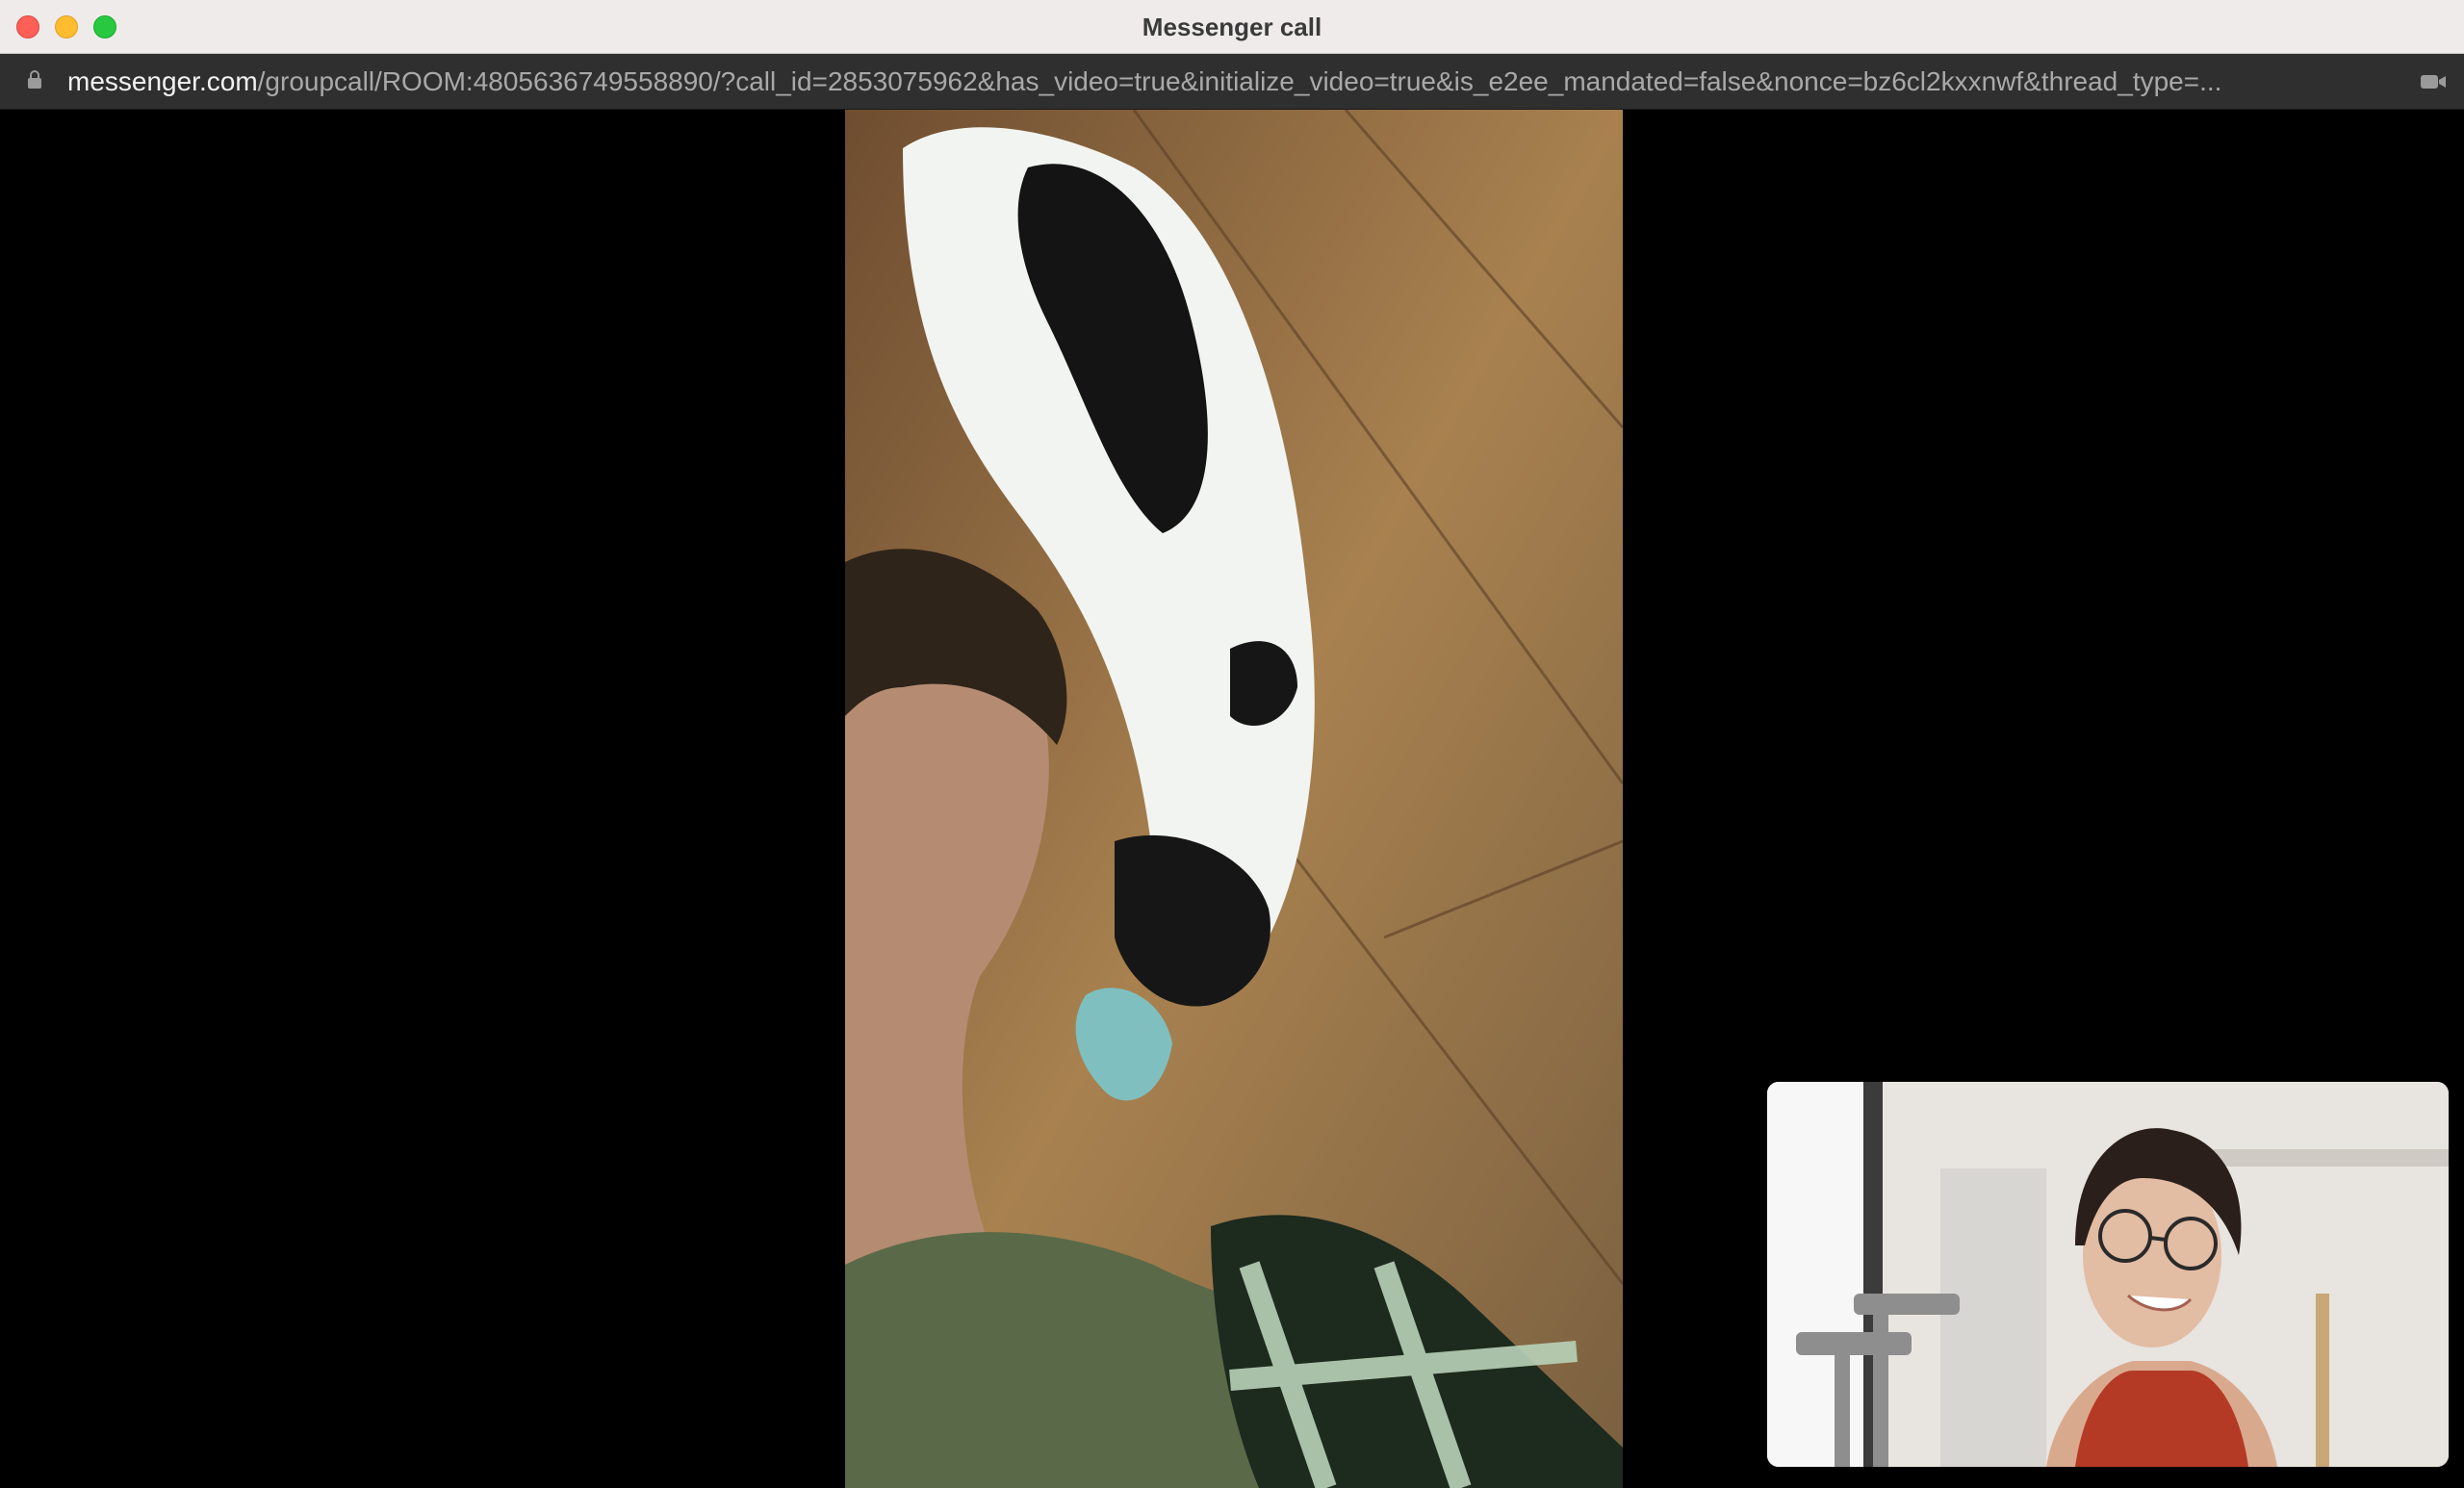  I want to click on self-view-video, so click(2108, 1275).